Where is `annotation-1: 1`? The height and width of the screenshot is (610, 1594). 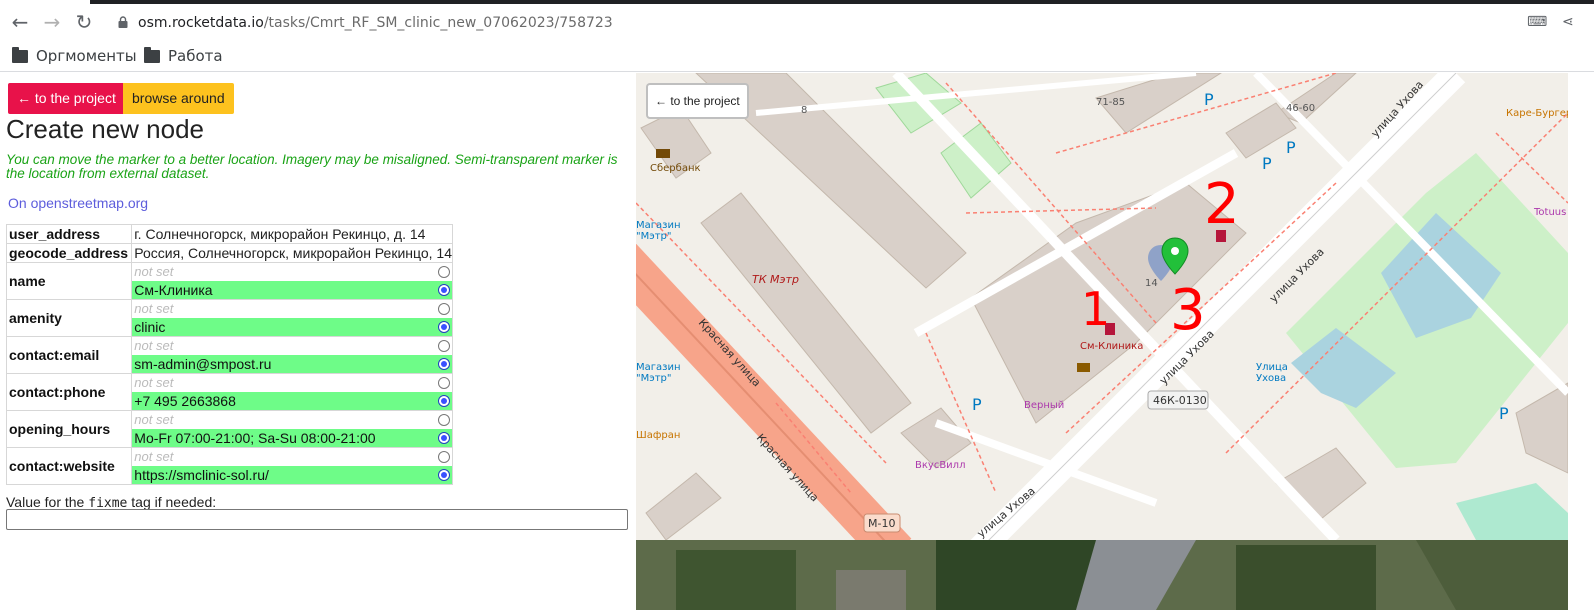
annotation-1: 1 is located at coordinates (1095, 309).